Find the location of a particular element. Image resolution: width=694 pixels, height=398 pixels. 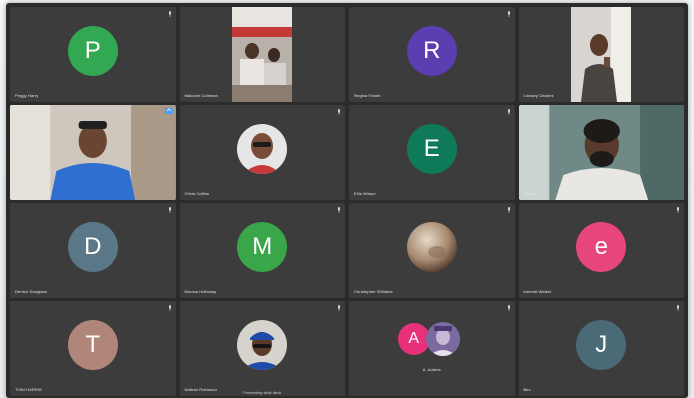

participant-tile: Olivia Collins is located at coordinates (262, 152).